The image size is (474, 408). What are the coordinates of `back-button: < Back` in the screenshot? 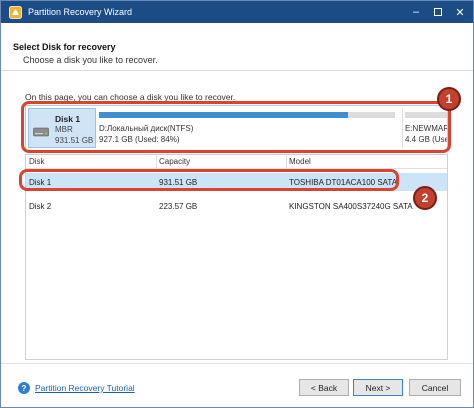 It's located at (324, 387).